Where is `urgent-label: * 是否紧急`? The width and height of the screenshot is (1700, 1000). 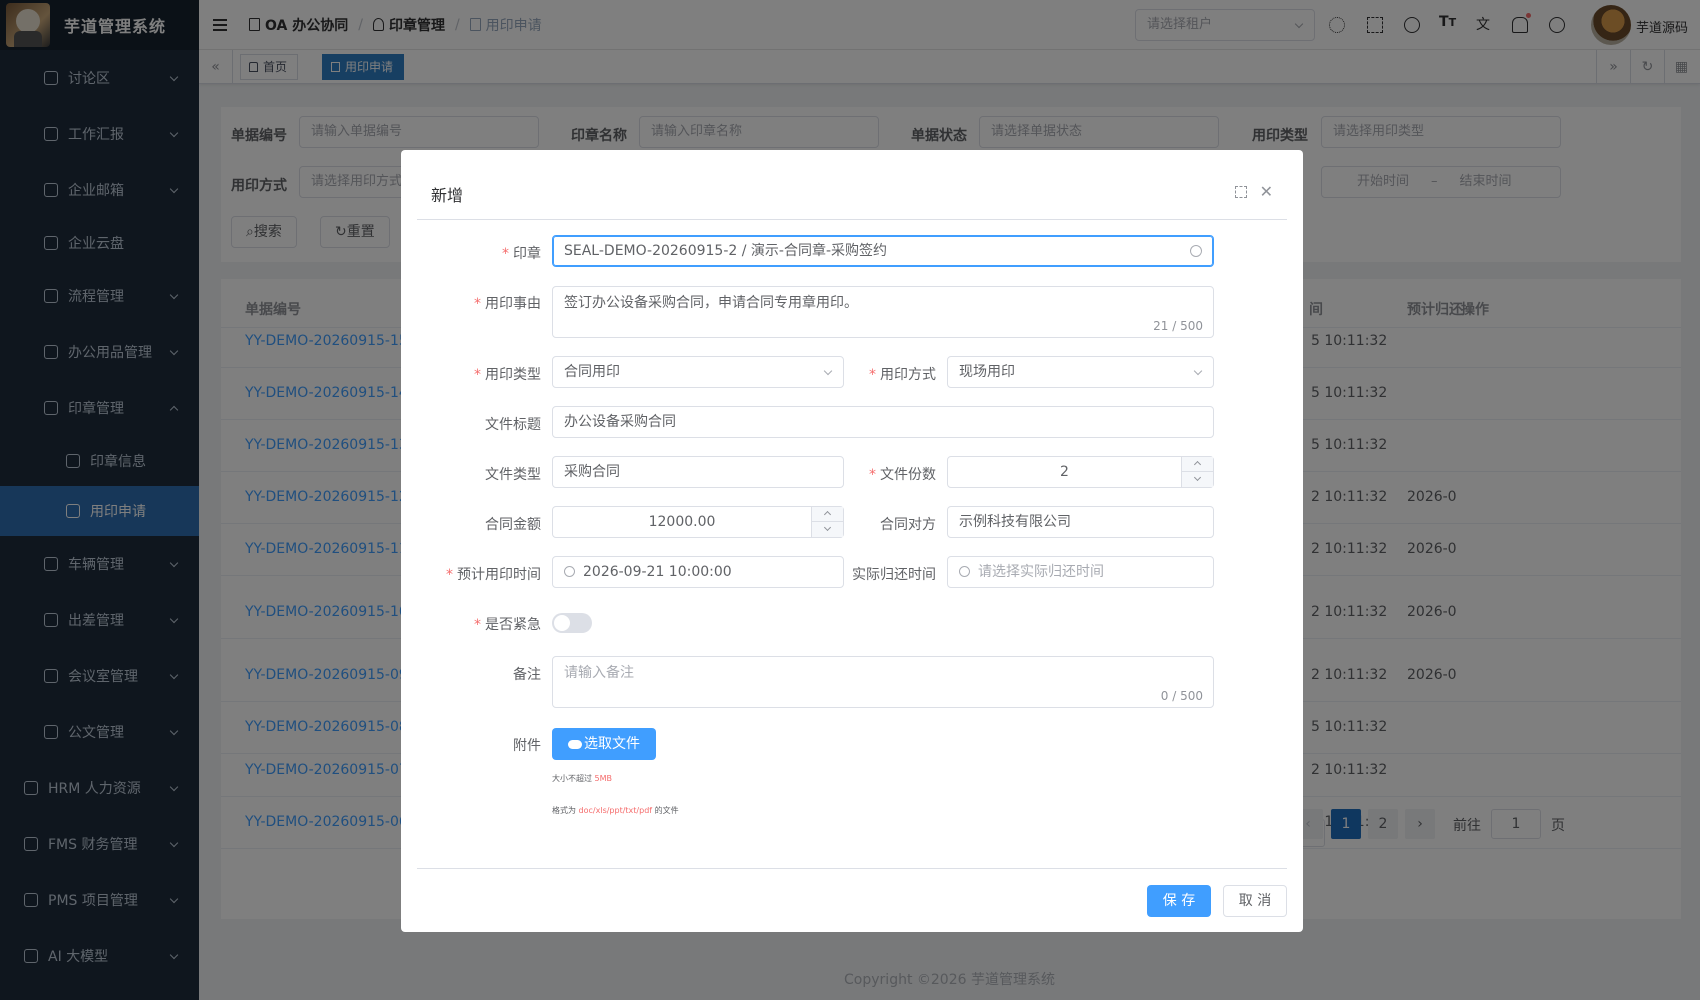
urgent-label: * 是否紧急 is located at coordinates (507, 625).